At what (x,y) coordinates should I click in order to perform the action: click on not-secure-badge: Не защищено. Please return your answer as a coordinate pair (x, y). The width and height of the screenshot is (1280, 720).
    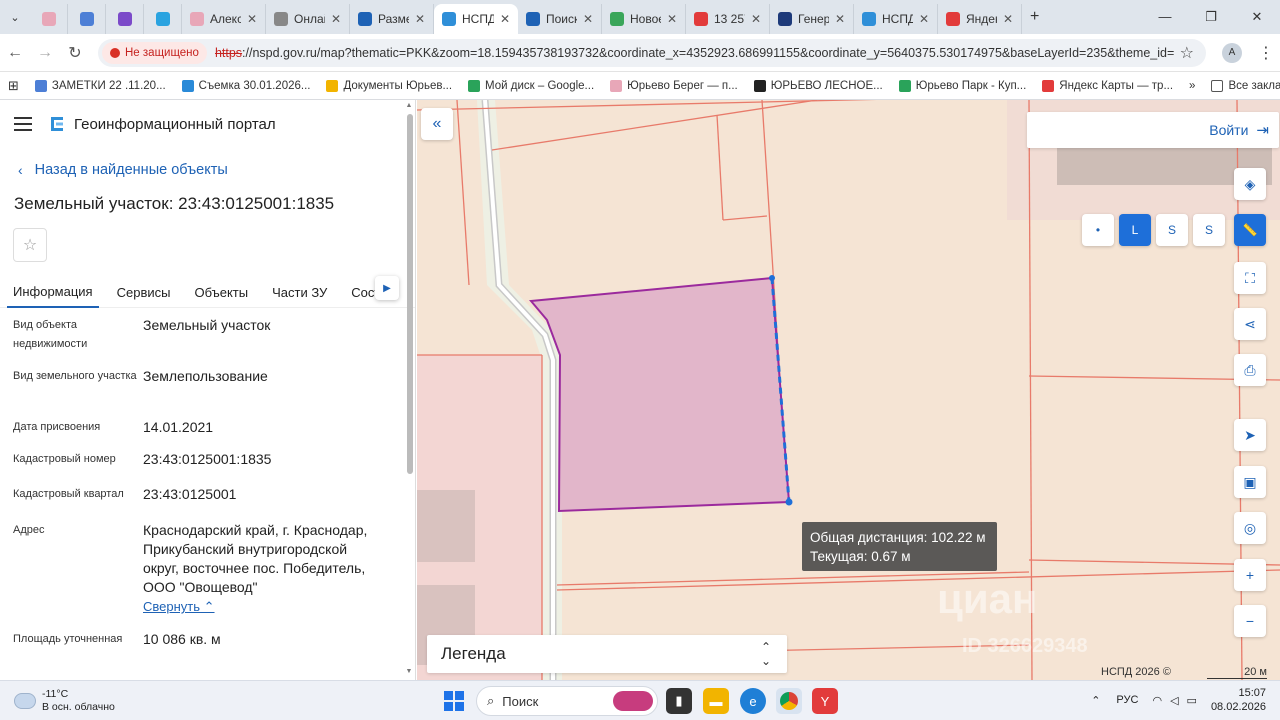
    Looking at the image, I should click on (154, 52).